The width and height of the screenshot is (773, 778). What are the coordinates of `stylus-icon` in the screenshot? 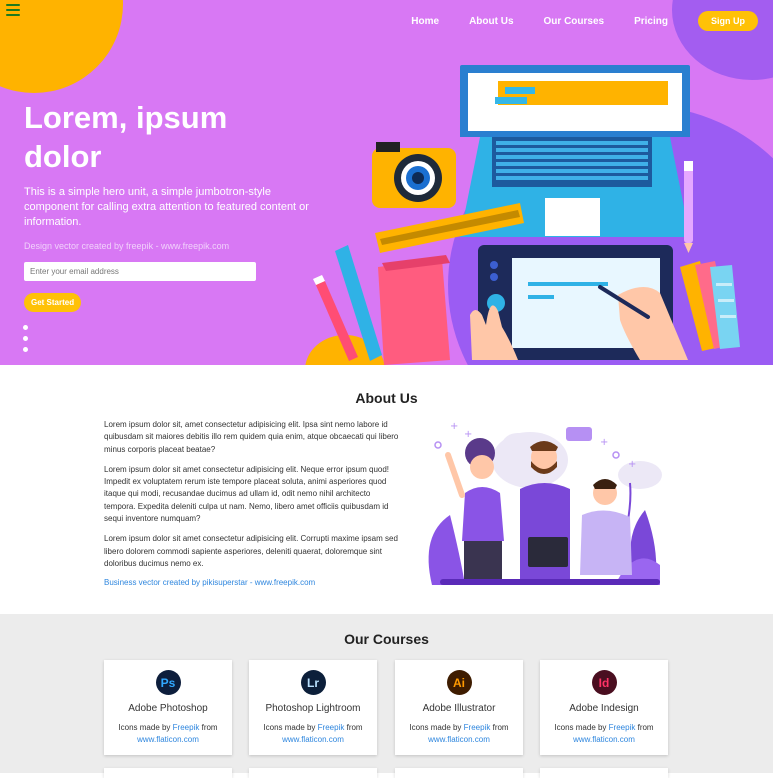 It's located at (688, 207).